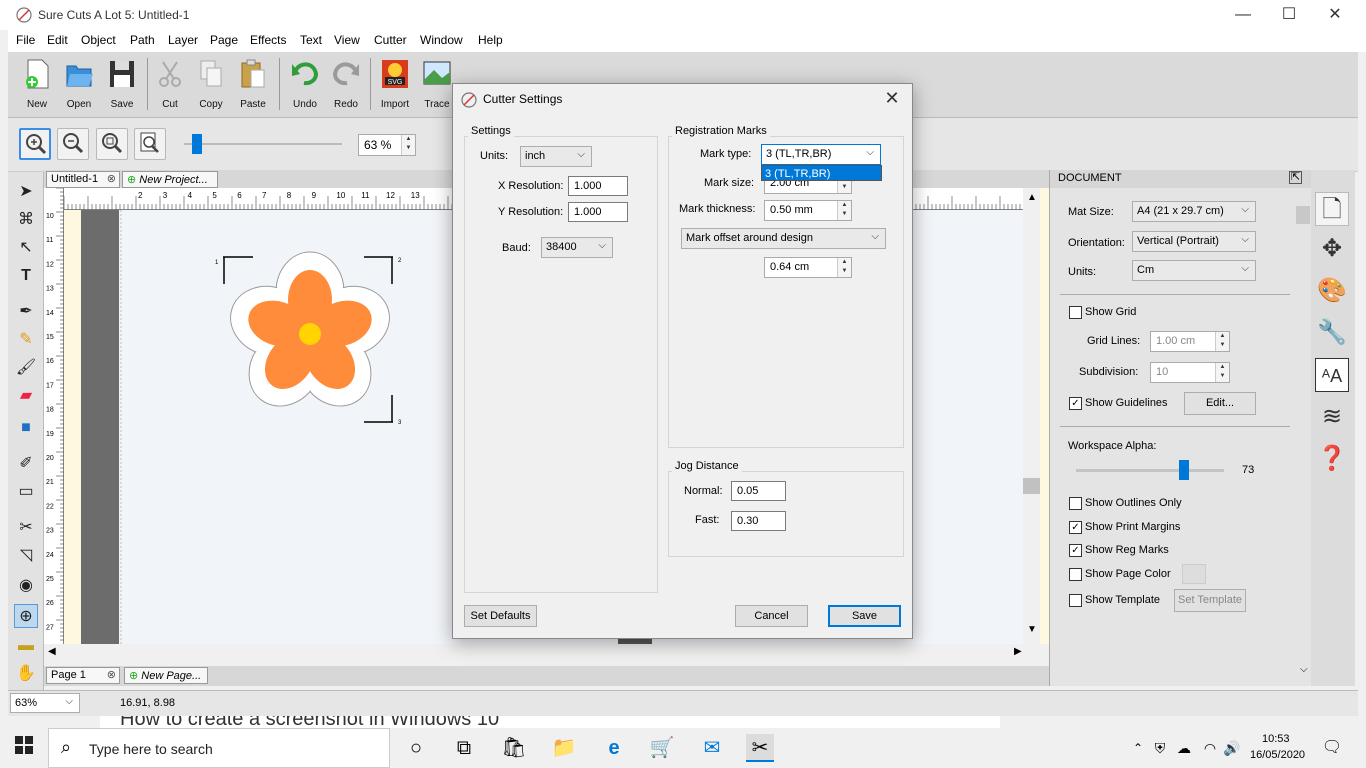 The width and height of the screenshot is (1366, 768). Describe the element at coordinates (387, 145) in the screenshot. I see `zoom-percent-field: 63 % ▲ ▼` at that location.